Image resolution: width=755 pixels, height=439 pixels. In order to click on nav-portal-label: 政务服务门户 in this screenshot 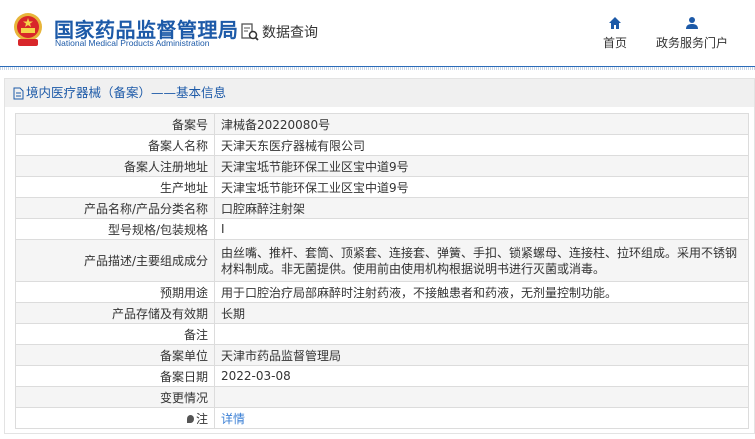, I will do `click(692, 43)`.